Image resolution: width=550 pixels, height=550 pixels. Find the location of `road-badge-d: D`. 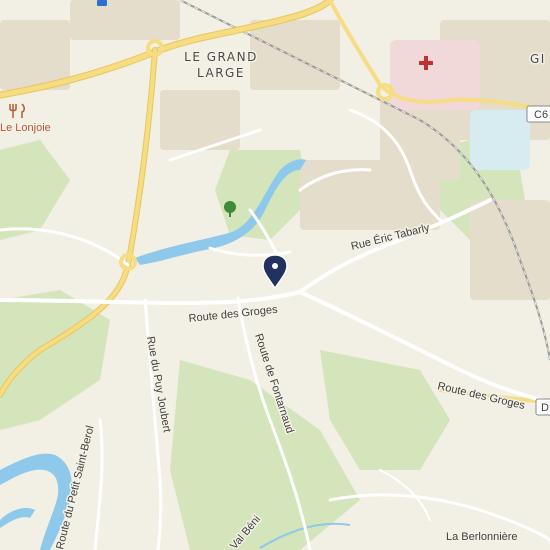

road-badge-d: D is located at coordinates (542, 407).